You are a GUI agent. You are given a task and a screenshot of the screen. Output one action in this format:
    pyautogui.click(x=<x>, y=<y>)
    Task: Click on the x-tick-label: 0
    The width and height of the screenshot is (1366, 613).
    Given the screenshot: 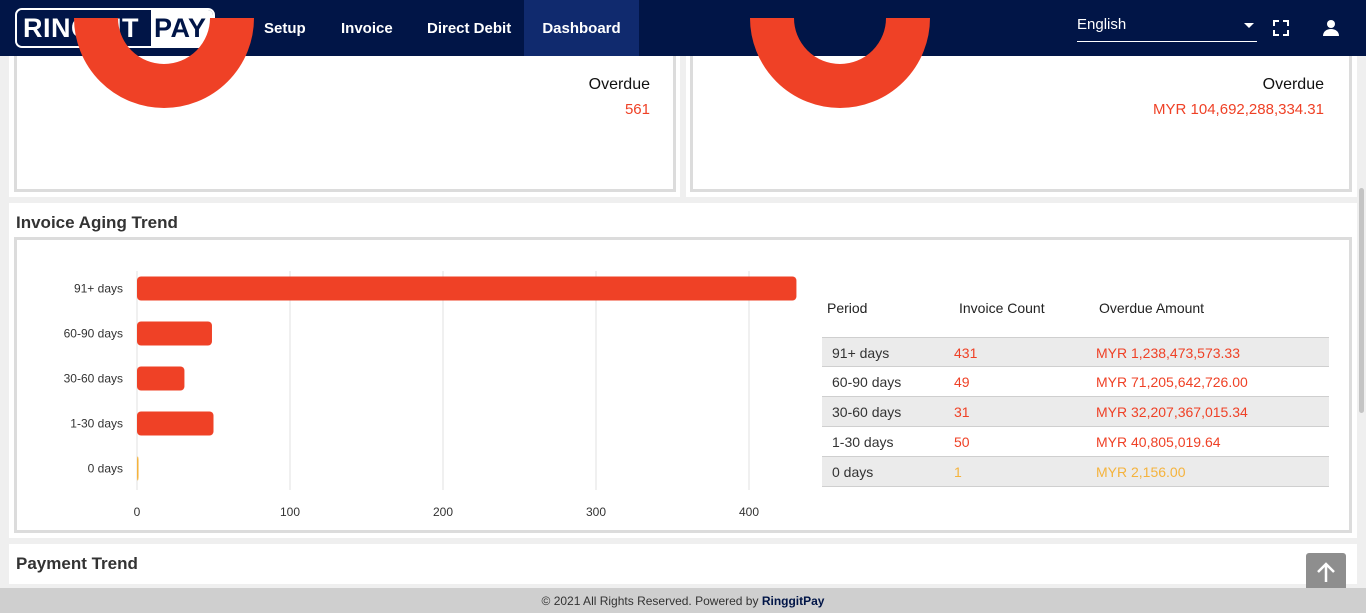 What is the action you would take?
    pyautogui.click(x=137, y=512)
    